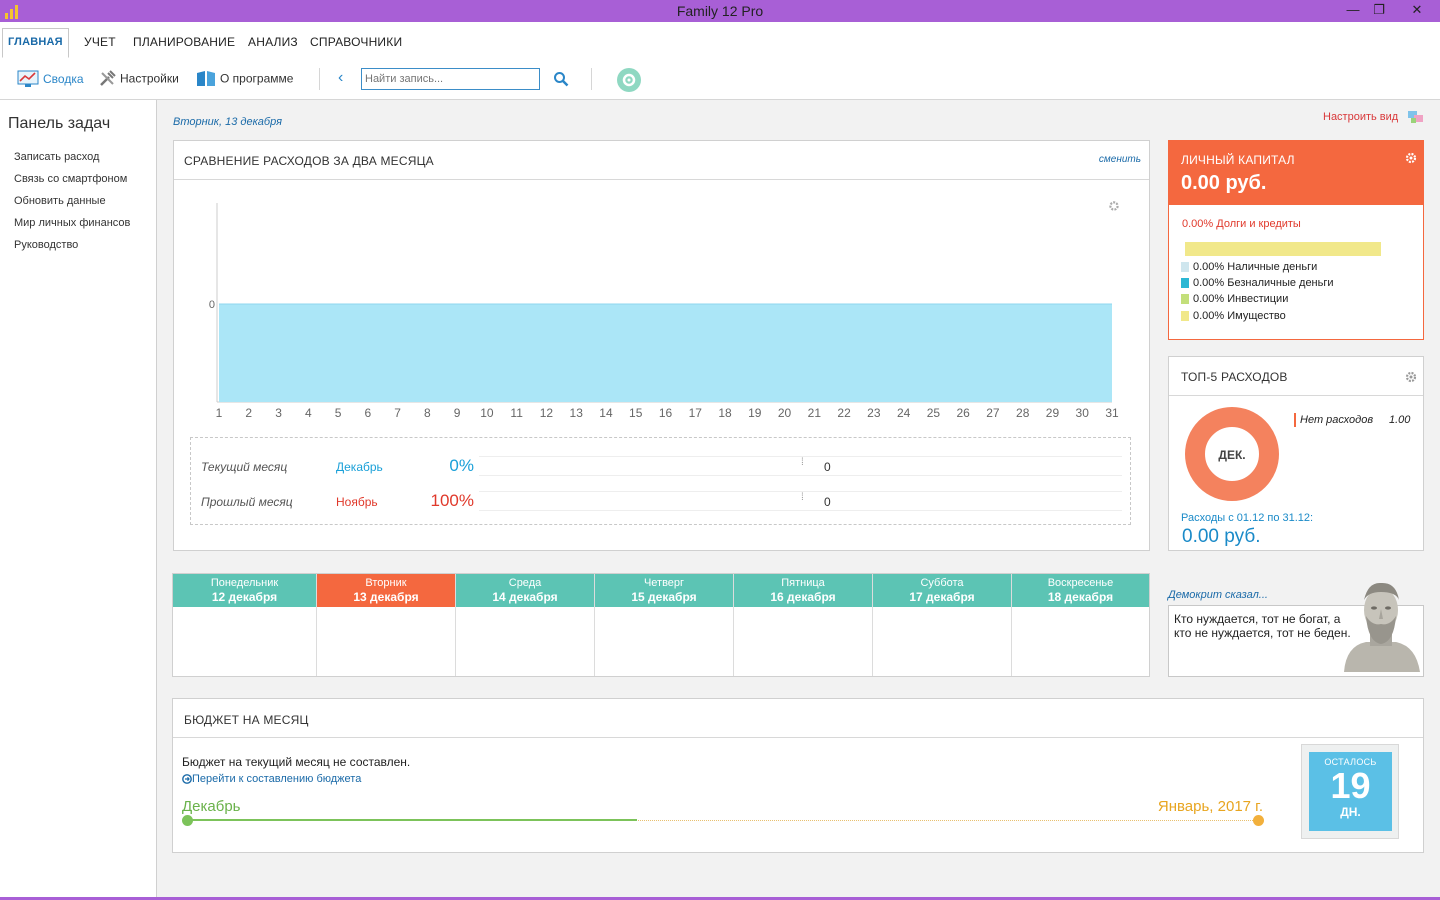 Image resolution: width=1440 pixels, height=900 pixels. Describe the element at coordinates (1241, 299) in the screenshot. I see `legend-label: 0.00% Инвестиции` at that location.